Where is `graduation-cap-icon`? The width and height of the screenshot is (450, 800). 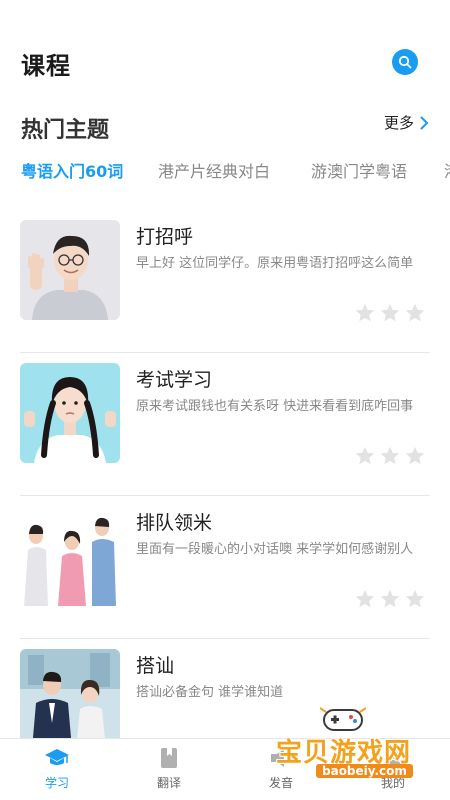 graduation-cap-icon is located at coordinates (57, 758).